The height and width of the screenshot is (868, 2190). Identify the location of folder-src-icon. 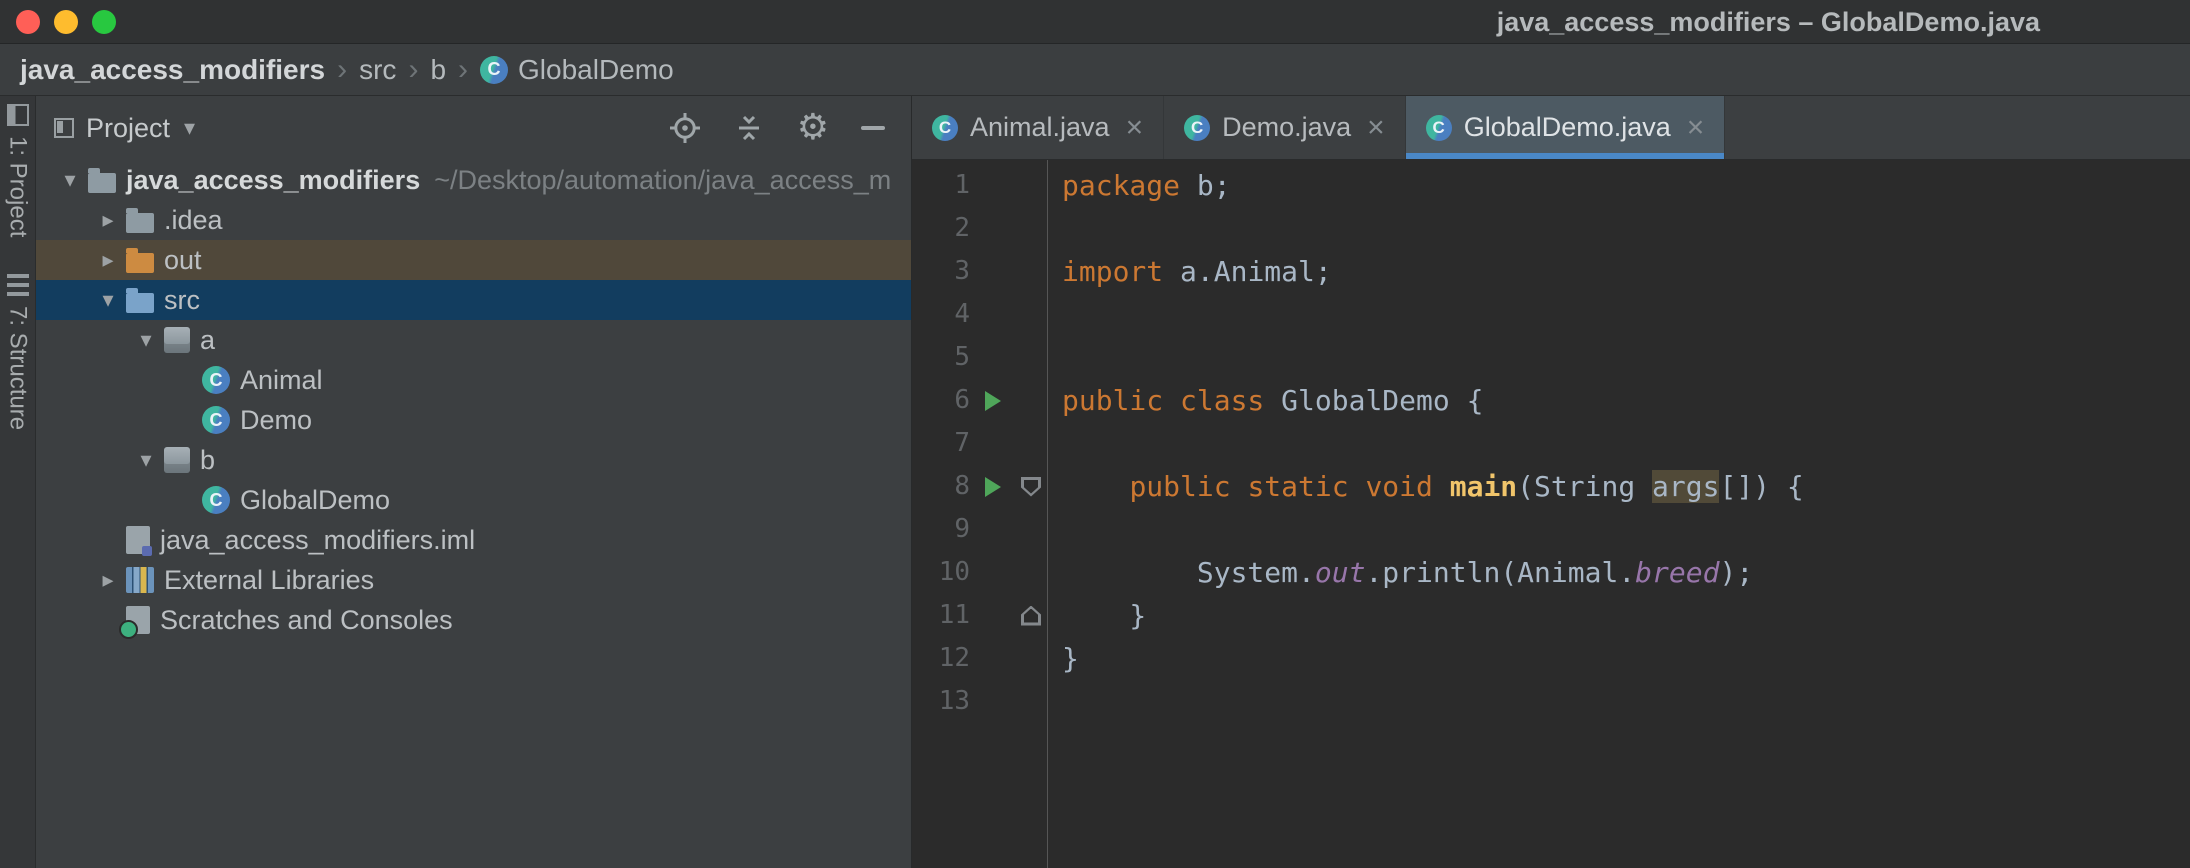
(140, 300).